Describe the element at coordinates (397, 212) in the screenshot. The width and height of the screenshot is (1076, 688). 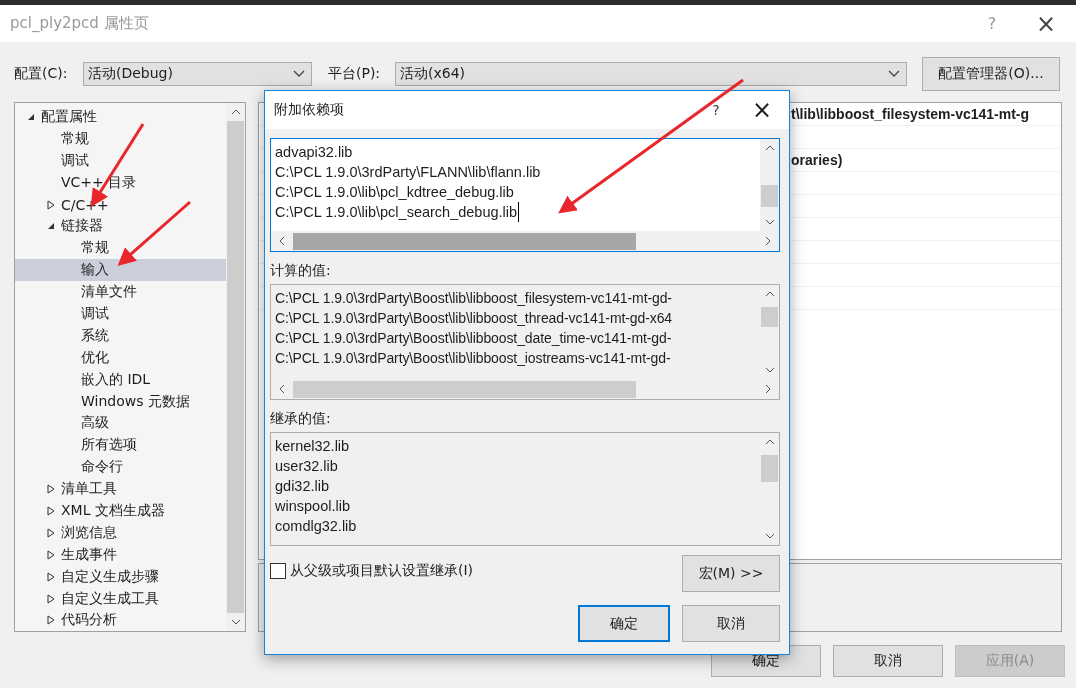
I see `dependency-line: C:\PCL 1.9.0\lib\pcl_search_debug.lib` at that location.